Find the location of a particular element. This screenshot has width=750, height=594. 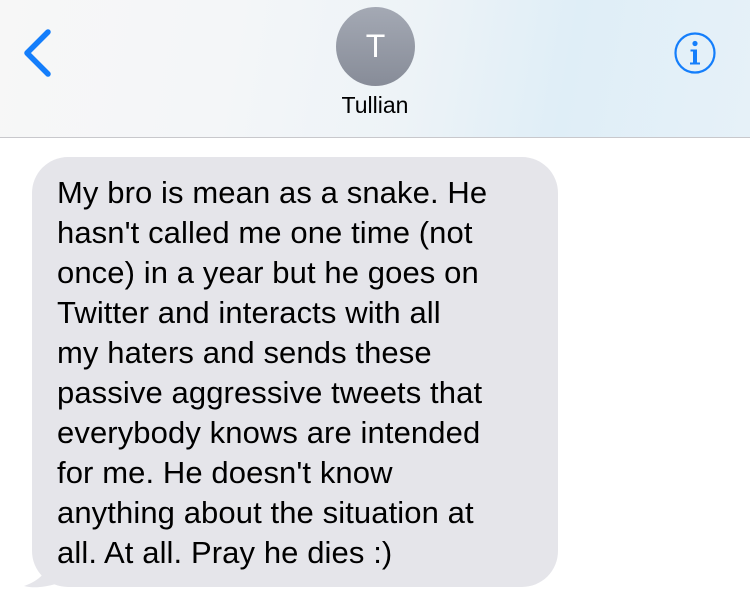

message-line: everybody knows are intended is located at coordinates (269, 432).